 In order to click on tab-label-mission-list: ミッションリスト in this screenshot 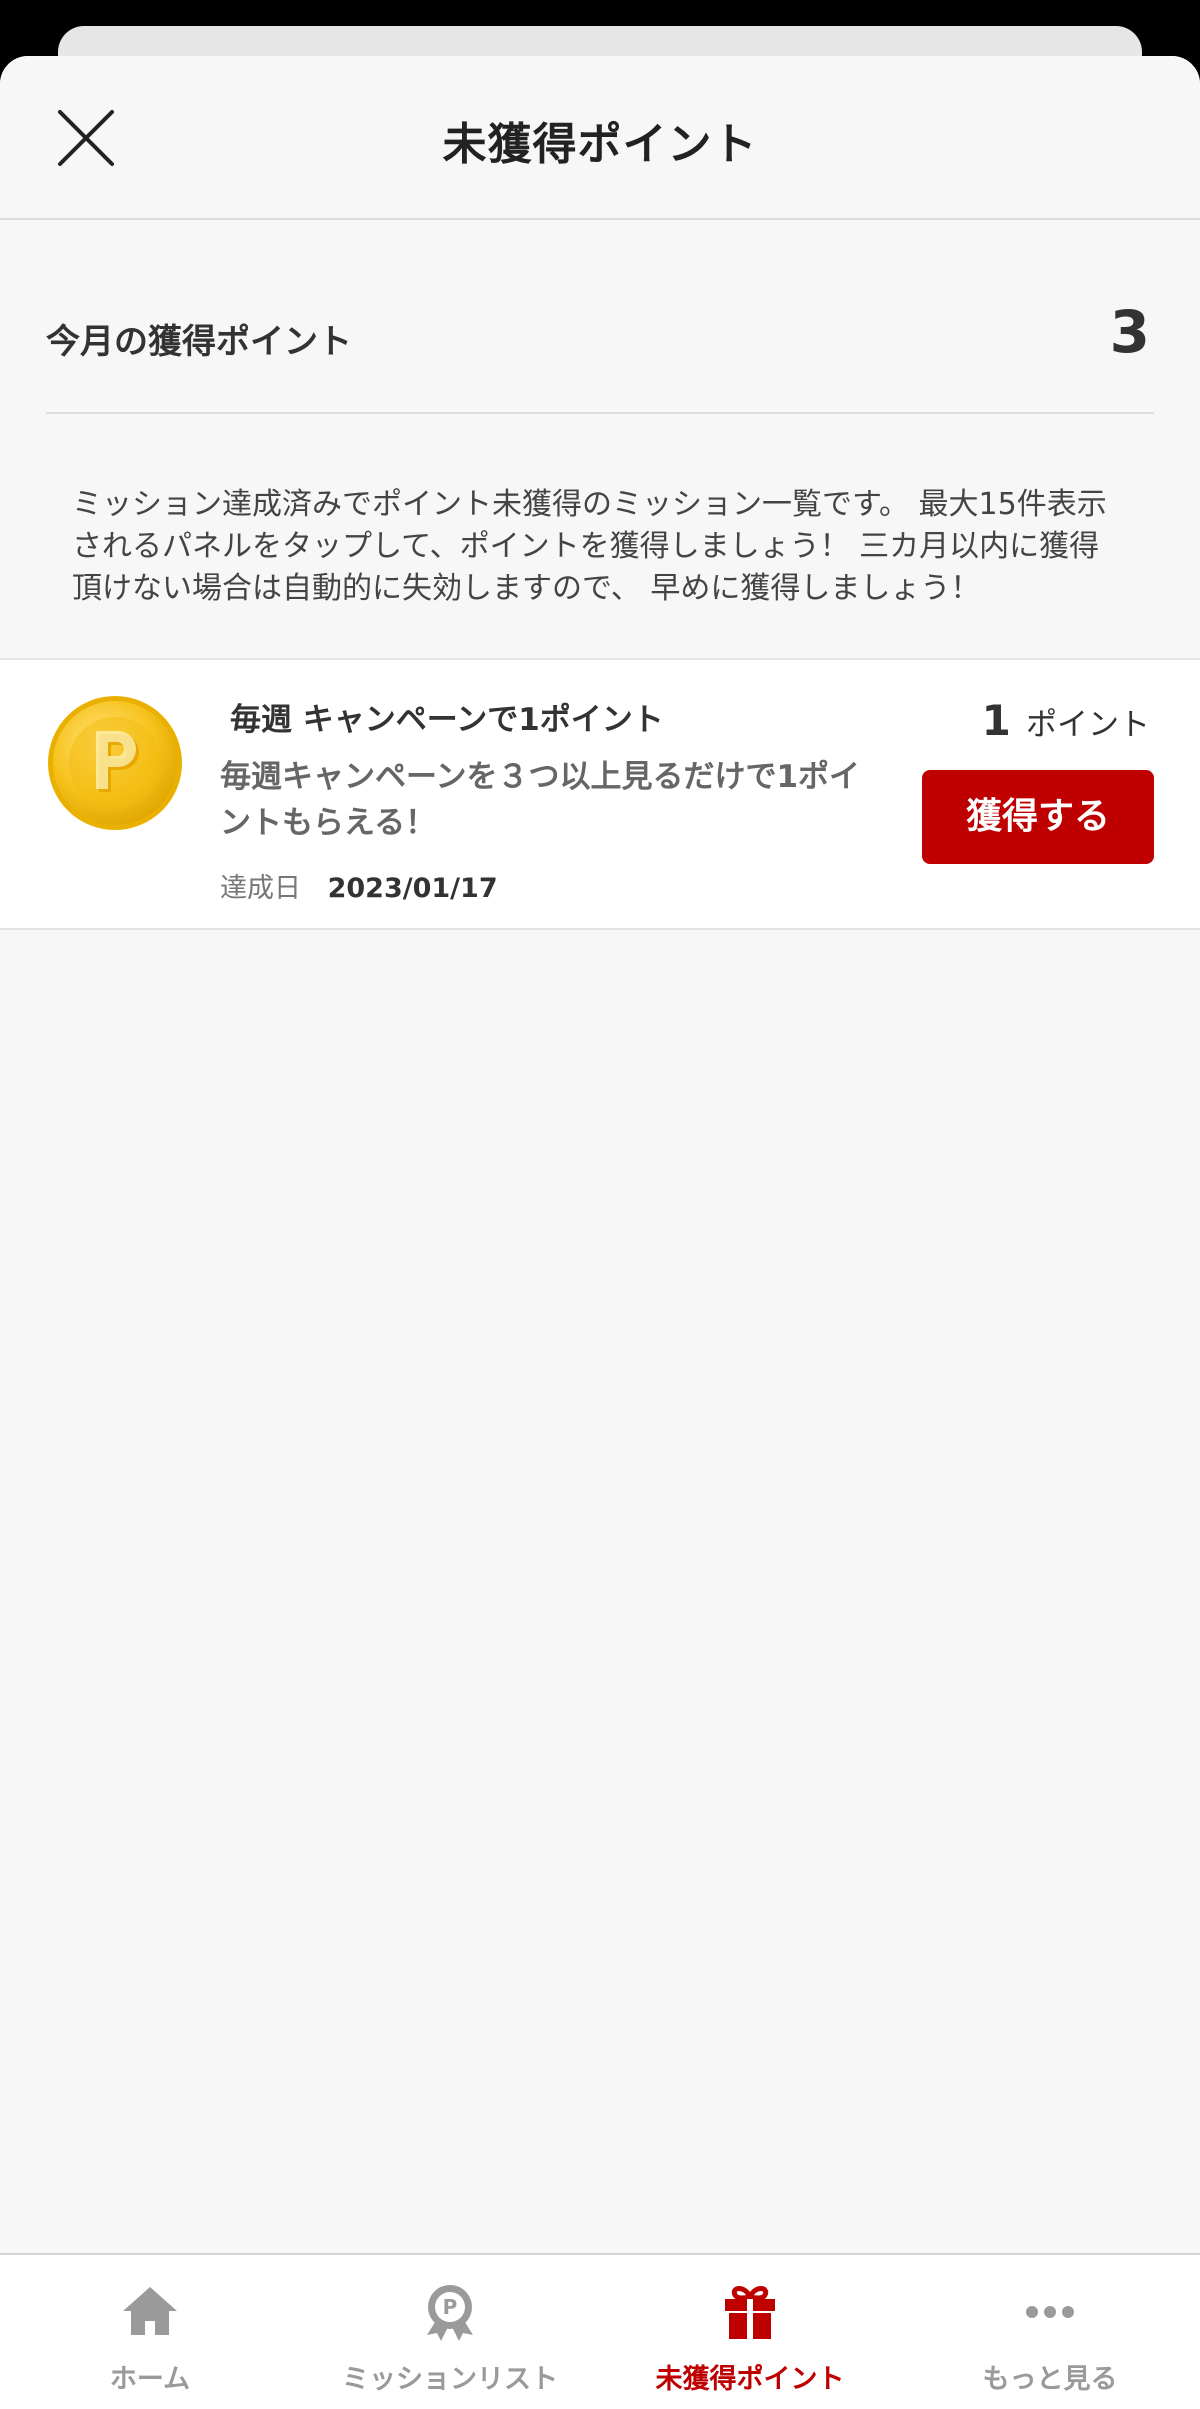, I will do `click(450, 2379)`.